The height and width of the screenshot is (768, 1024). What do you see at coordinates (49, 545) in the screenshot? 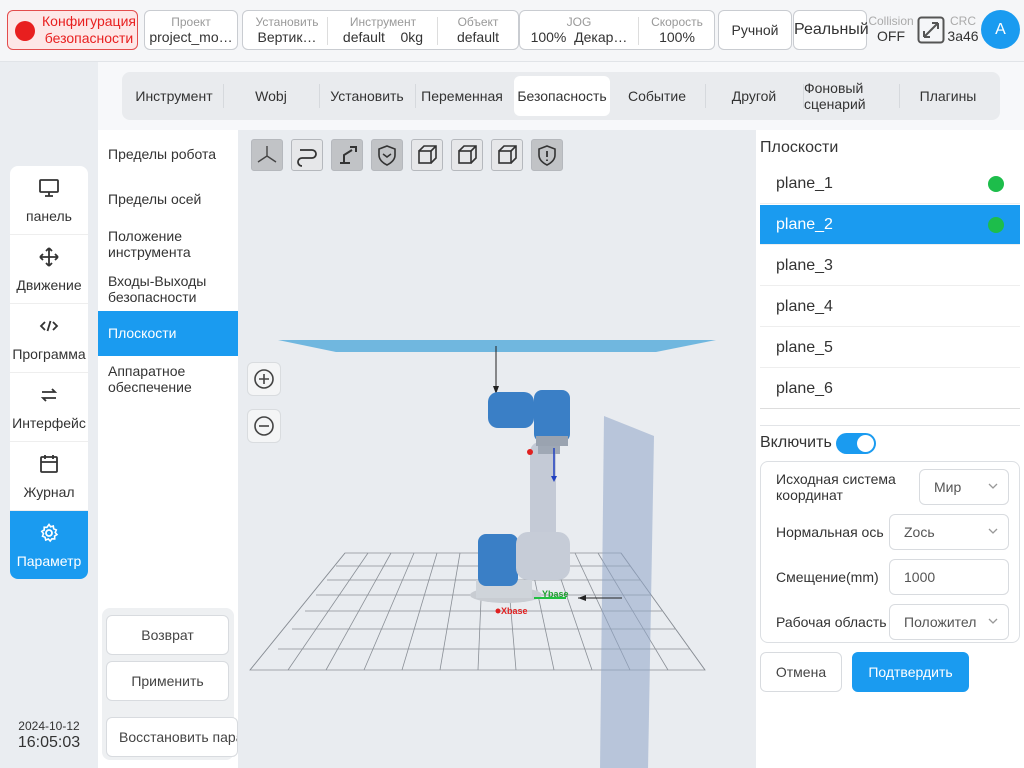
I see `nav-settings: Параметр` at bounding box center [49, 545].